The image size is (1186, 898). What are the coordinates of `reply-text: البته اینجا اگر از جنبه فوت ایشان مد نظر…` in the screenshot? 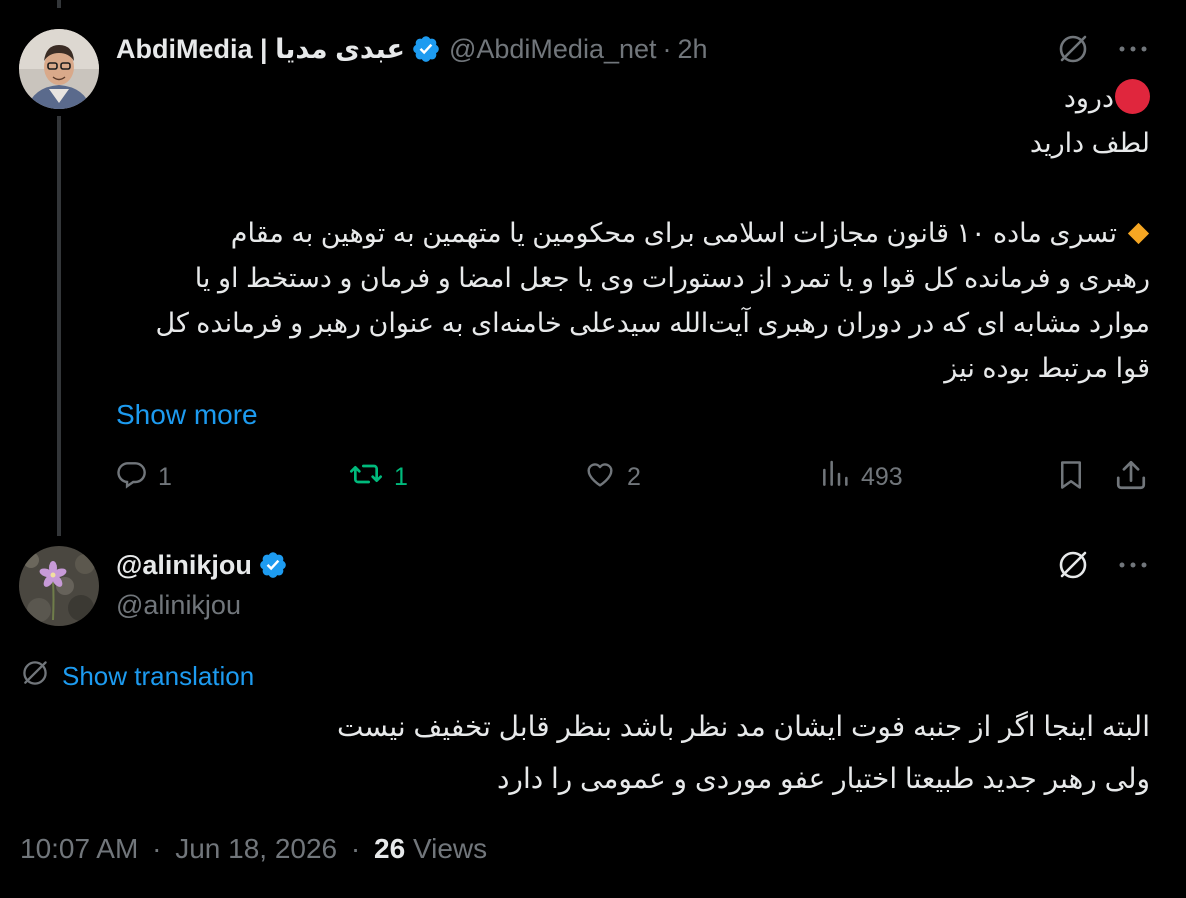 It's located at (600, 753).